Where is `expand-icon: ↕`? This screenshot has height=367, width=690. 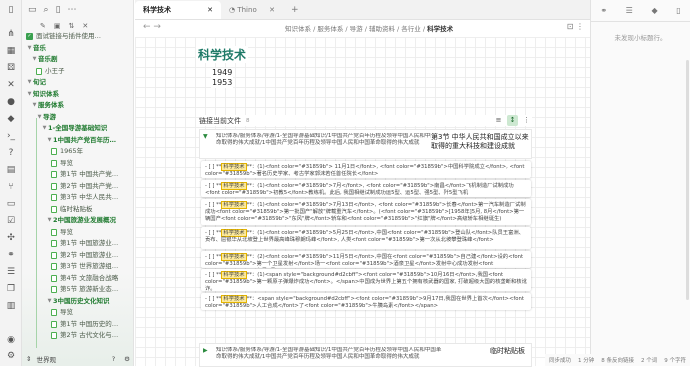 expand-icon: ↕ is located at coordinates (512, 120).